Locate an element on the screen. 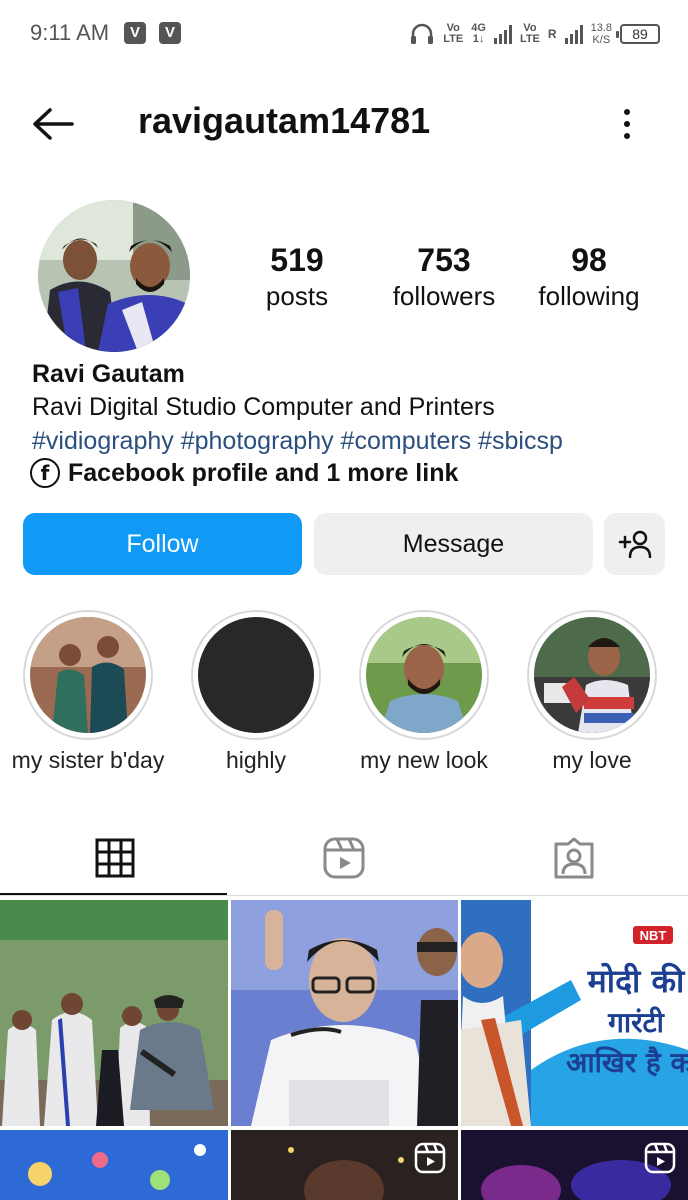  headphones-icon is located at coordinates (422, 33).